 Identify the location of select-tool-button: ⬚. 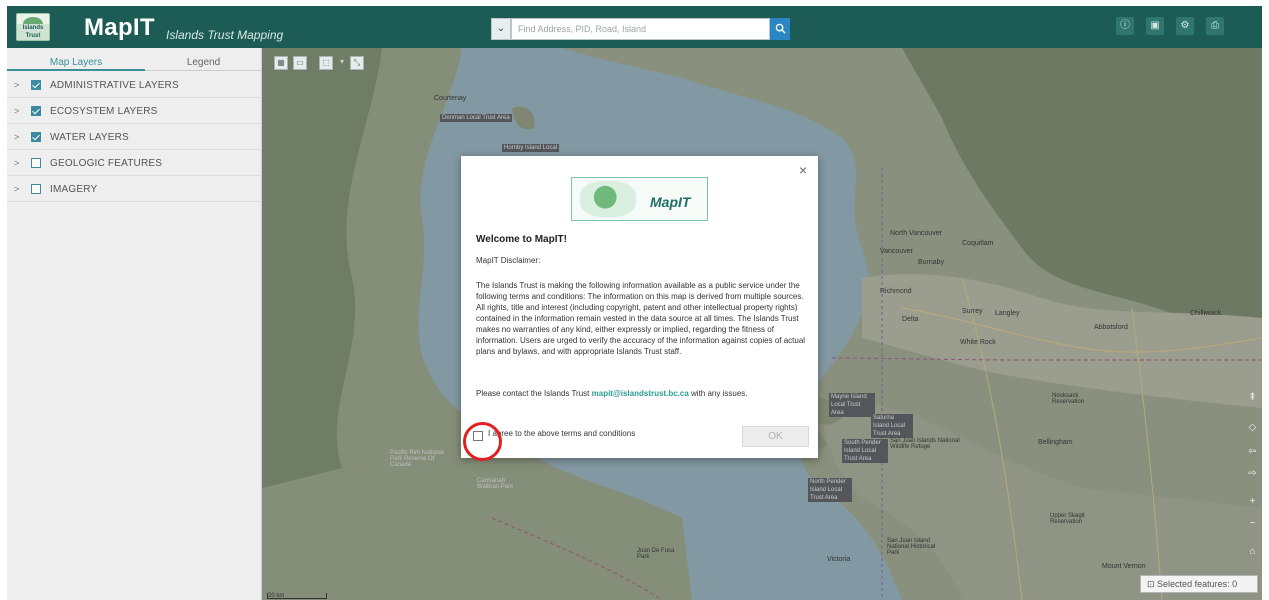
(326, 63).